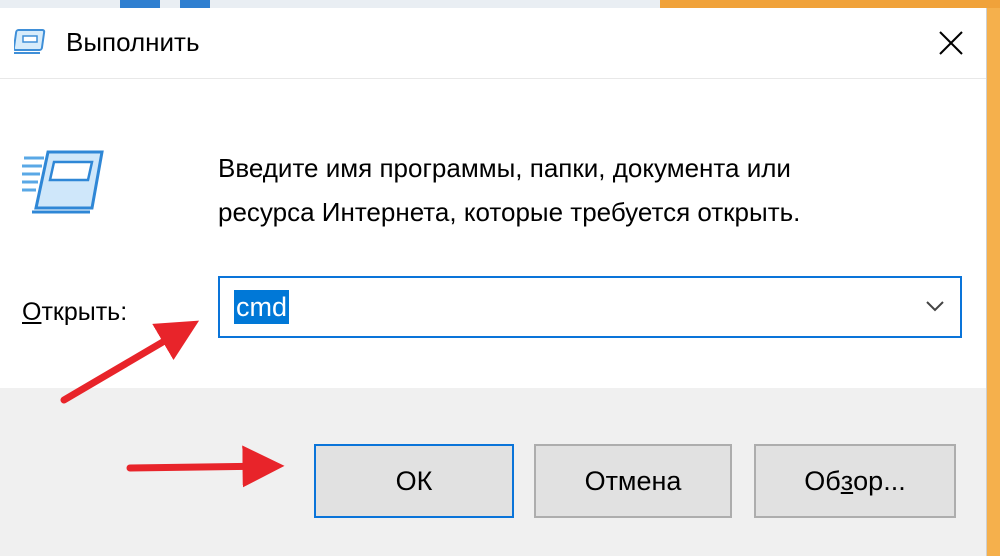  What do you see at coordinates (847, 480) in the screenshot?
I see `browse-label-access-key: з` at bounding box center [847, 480].